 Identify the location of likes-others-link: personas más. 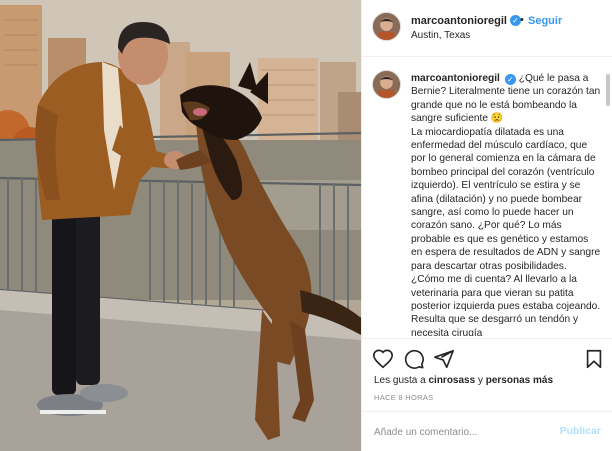
(519, 380).